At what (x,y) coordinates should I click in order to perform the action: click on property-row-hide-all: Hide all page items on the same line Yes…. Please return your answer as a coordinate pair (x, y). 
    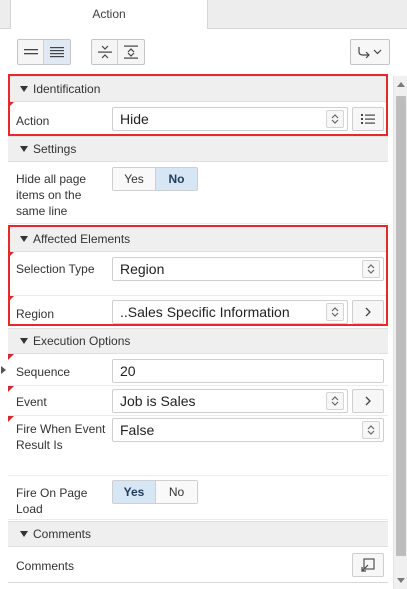
    Looking at the image, I should click on (198, 193).